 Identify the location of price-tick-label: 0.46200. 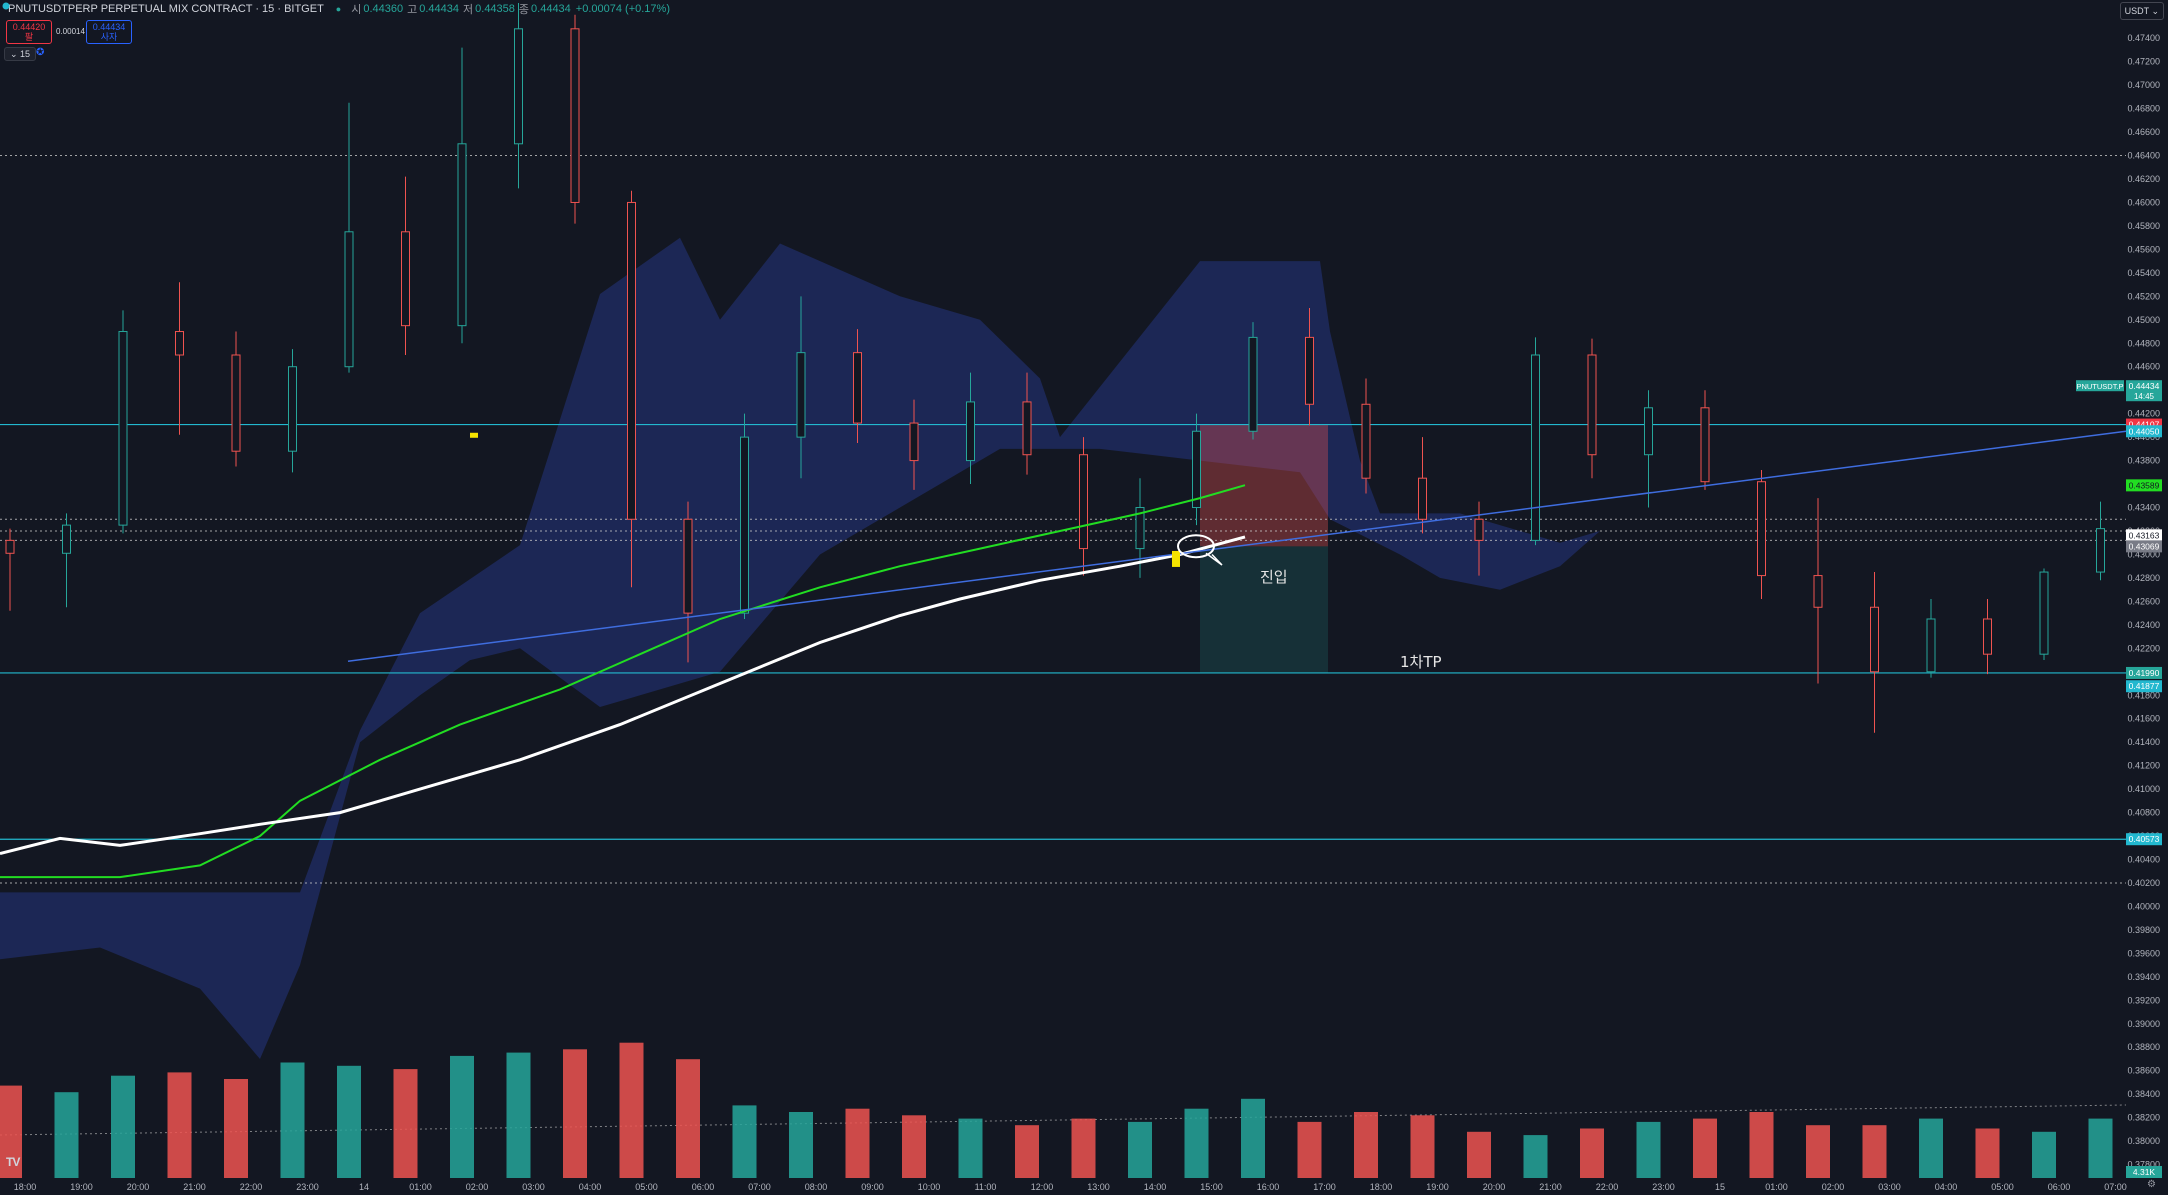
(2143, 179).